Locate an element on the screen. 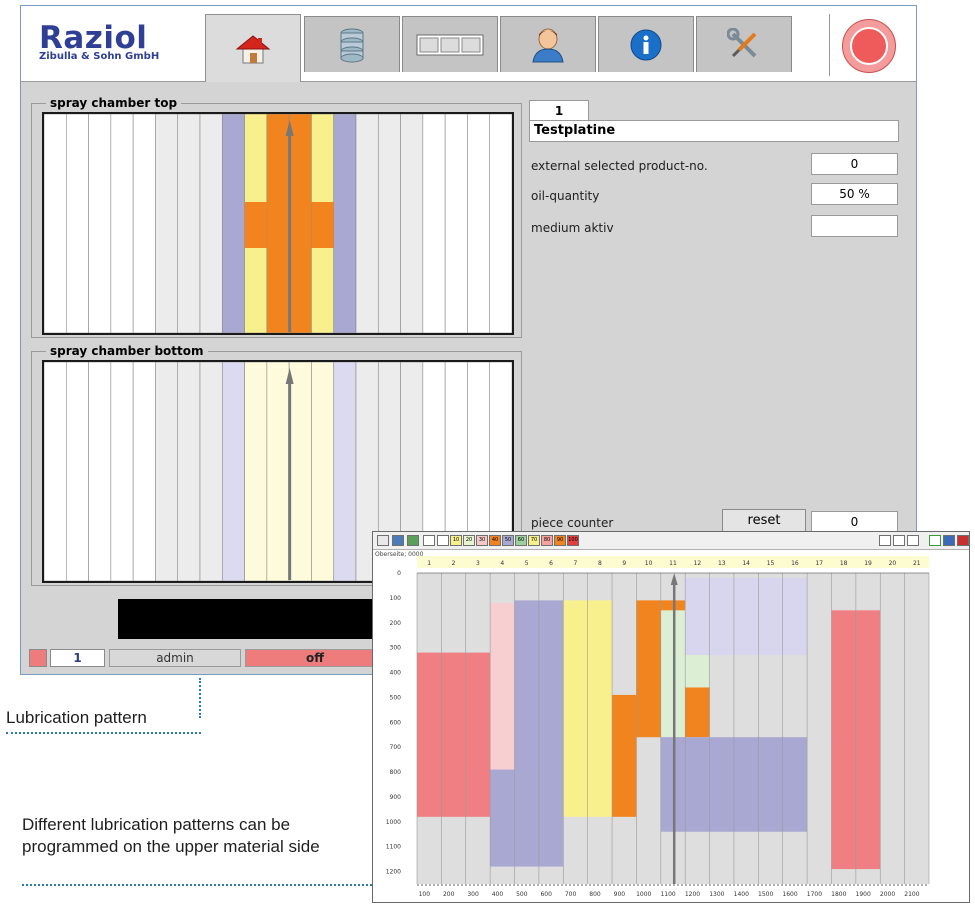  color-swatch: 50 is located at coordinates (508, 540).